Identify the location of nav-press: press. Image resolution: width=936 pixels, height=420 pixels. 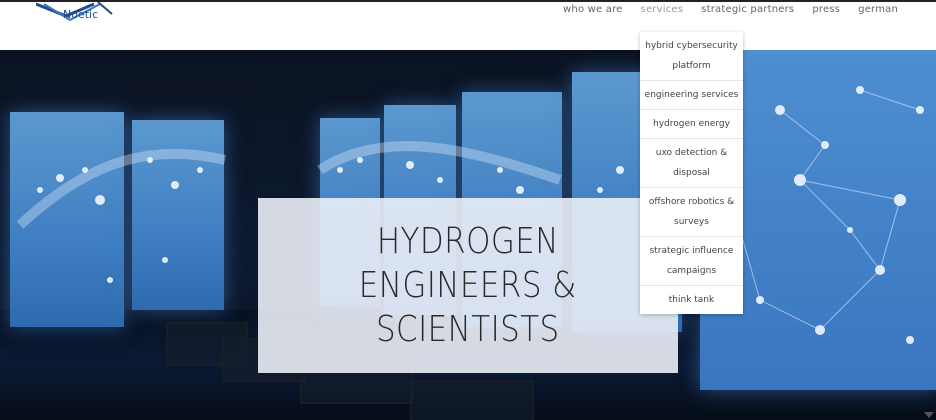
(826, 9).